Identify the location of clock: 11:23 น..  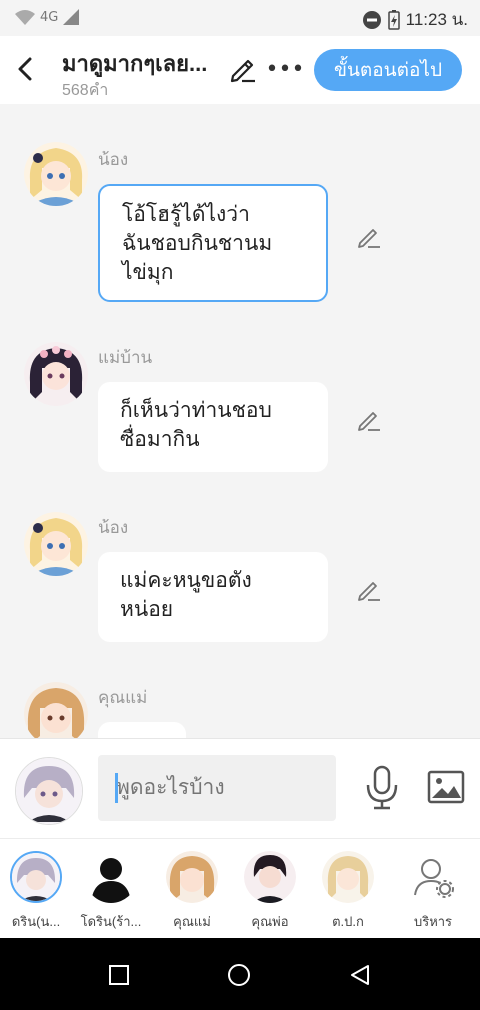
(436, 19).